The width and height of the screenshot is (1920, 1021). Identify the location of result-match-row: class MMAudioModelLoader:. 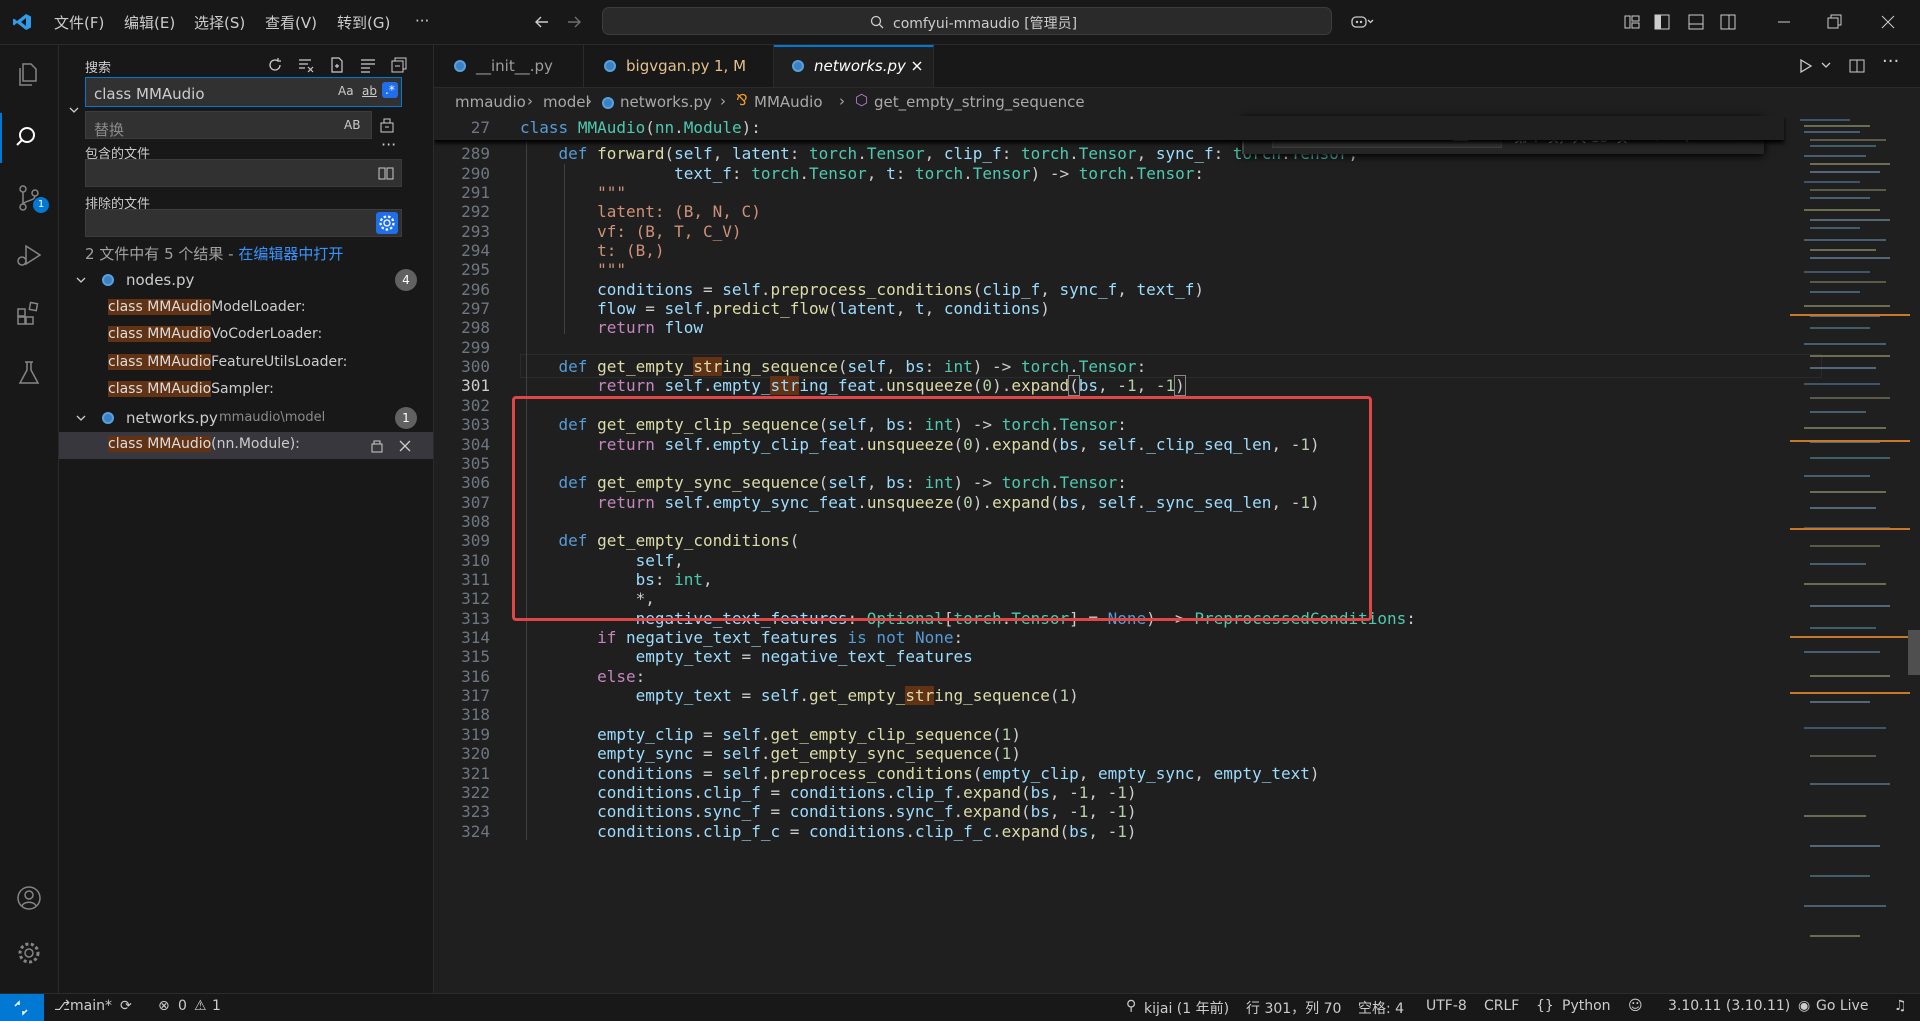
(246, 308).